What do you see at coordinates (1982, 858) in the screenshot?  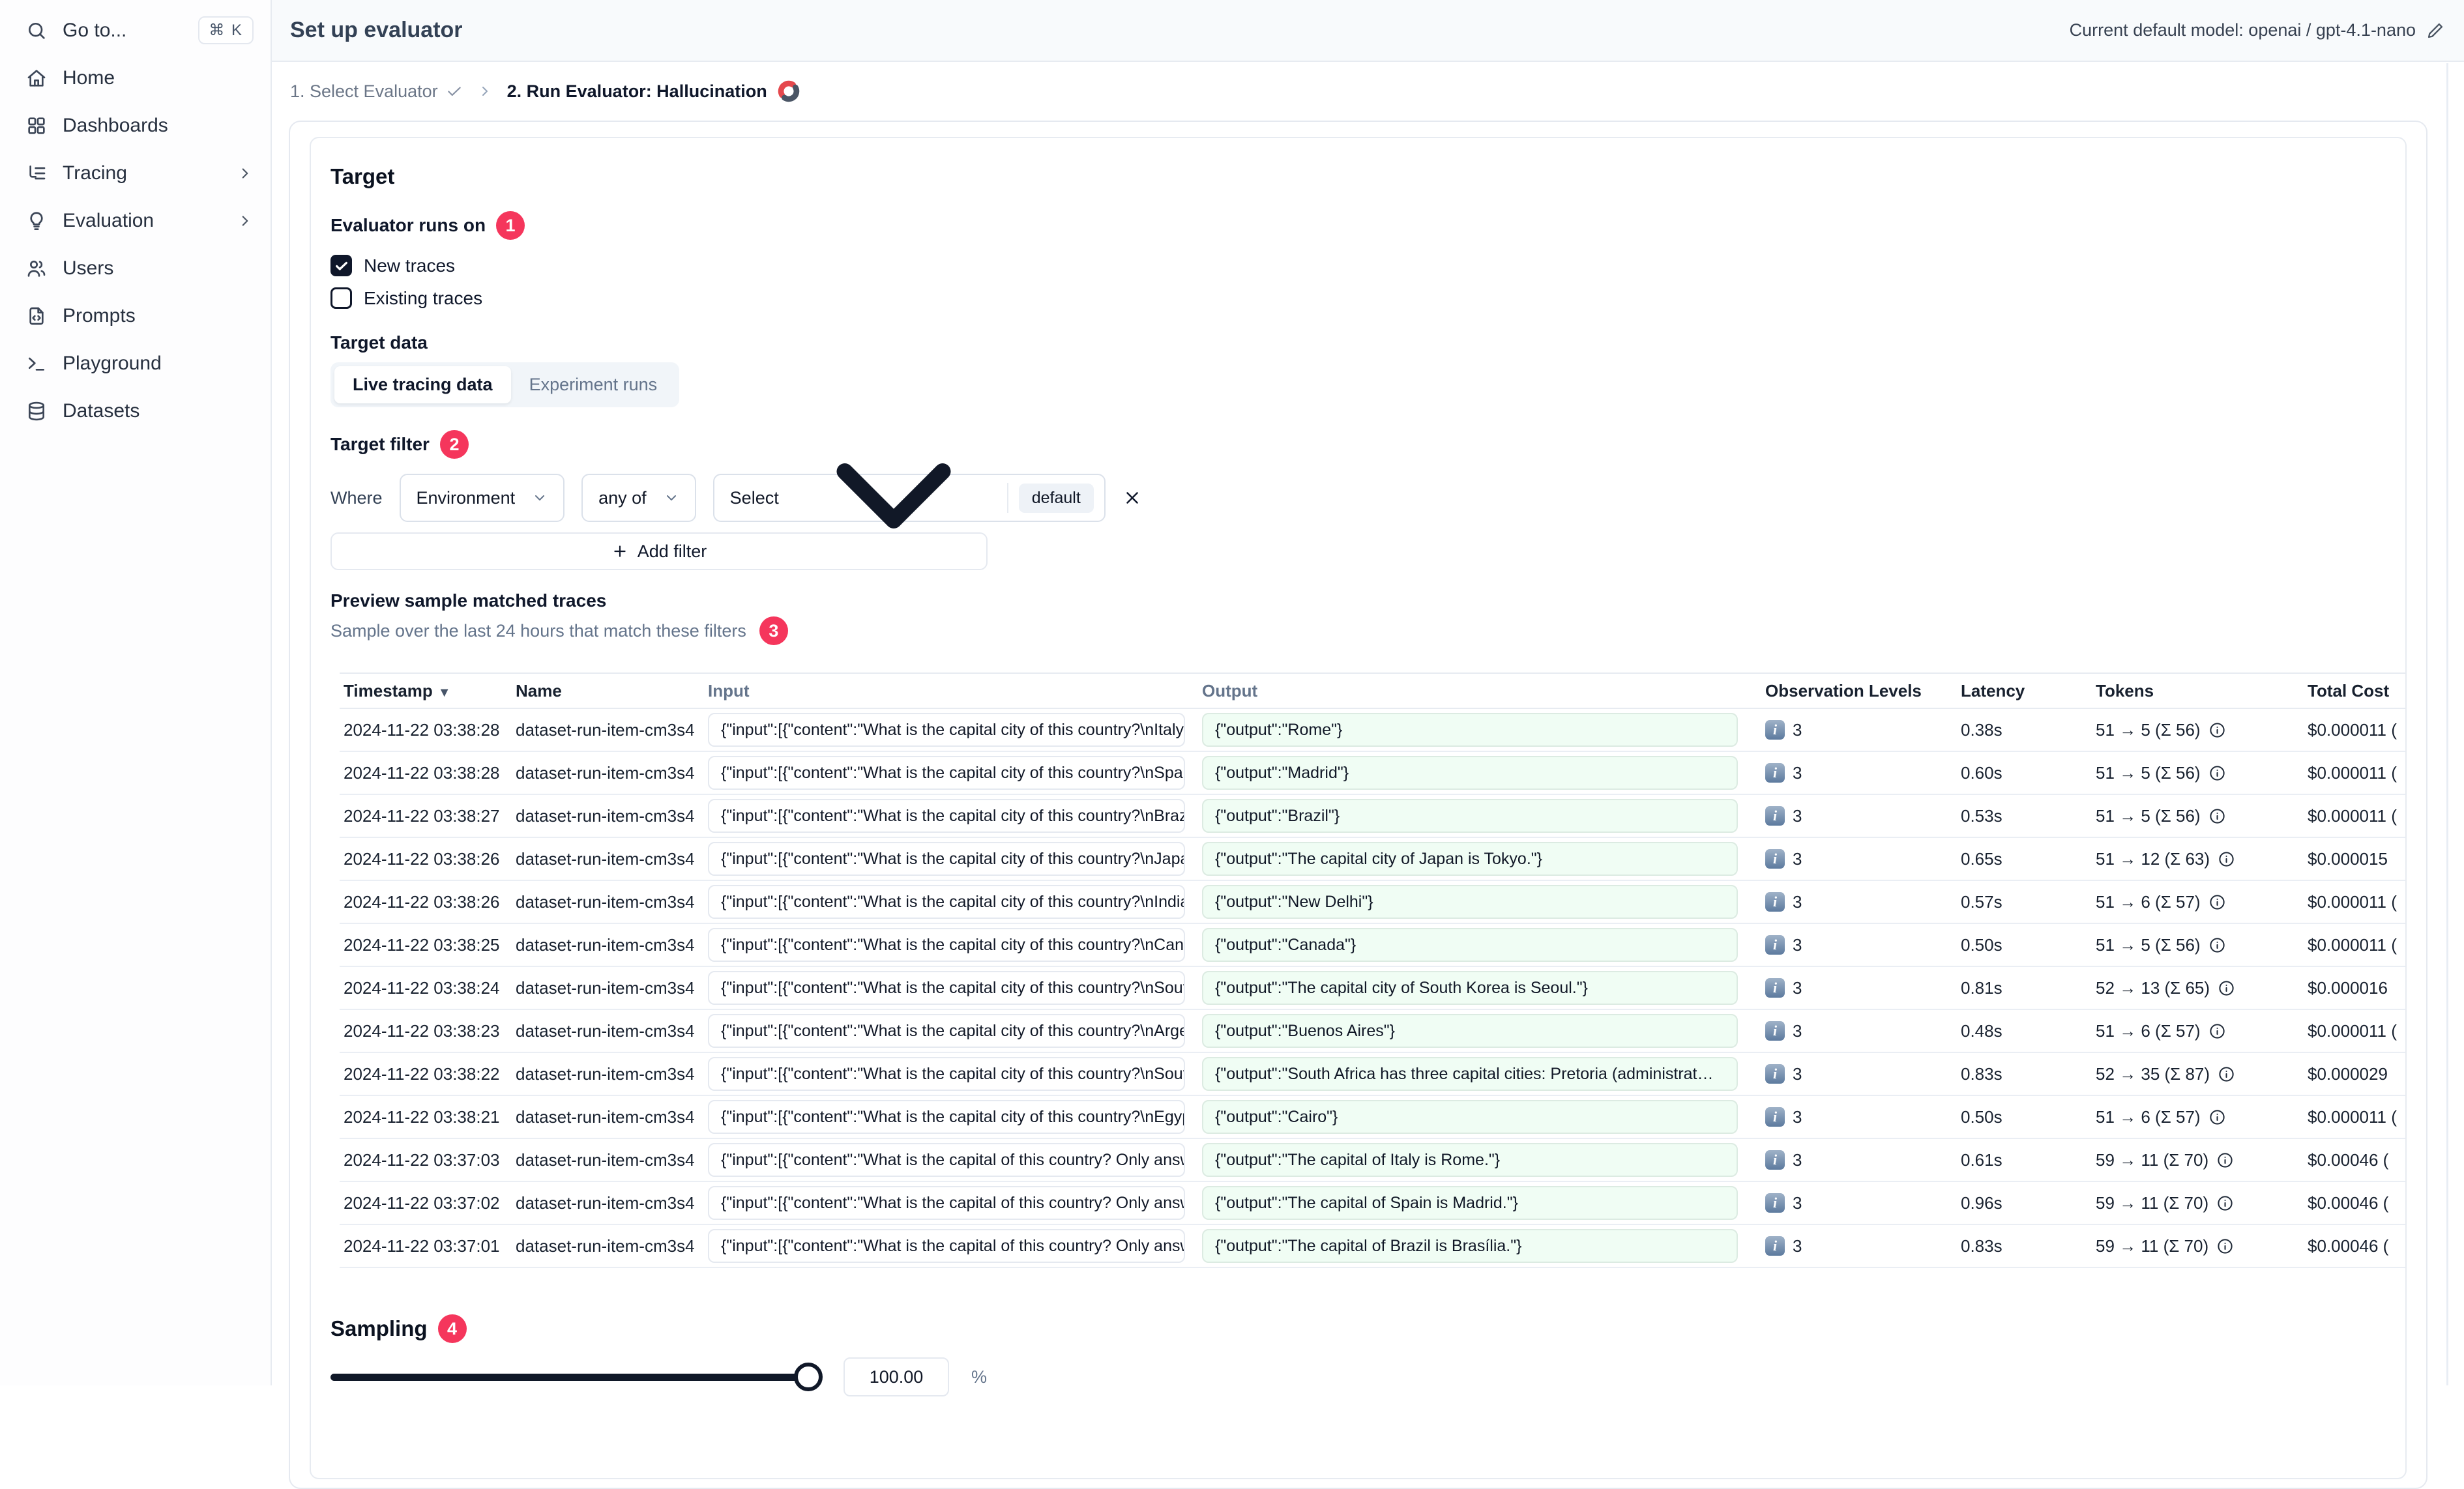 I see `row-latency: 0.65s` at bounding box center [1982, 858].